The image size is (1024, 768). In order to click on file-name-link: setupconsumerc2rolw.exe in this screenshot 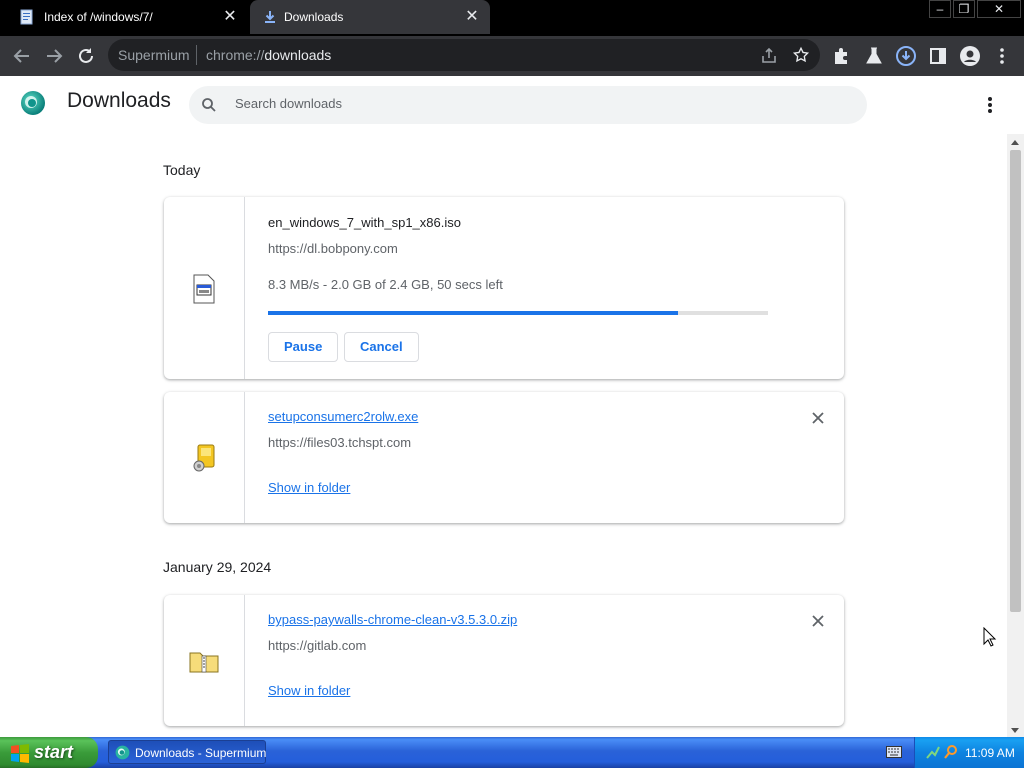, I will do `click(343, 416)`.